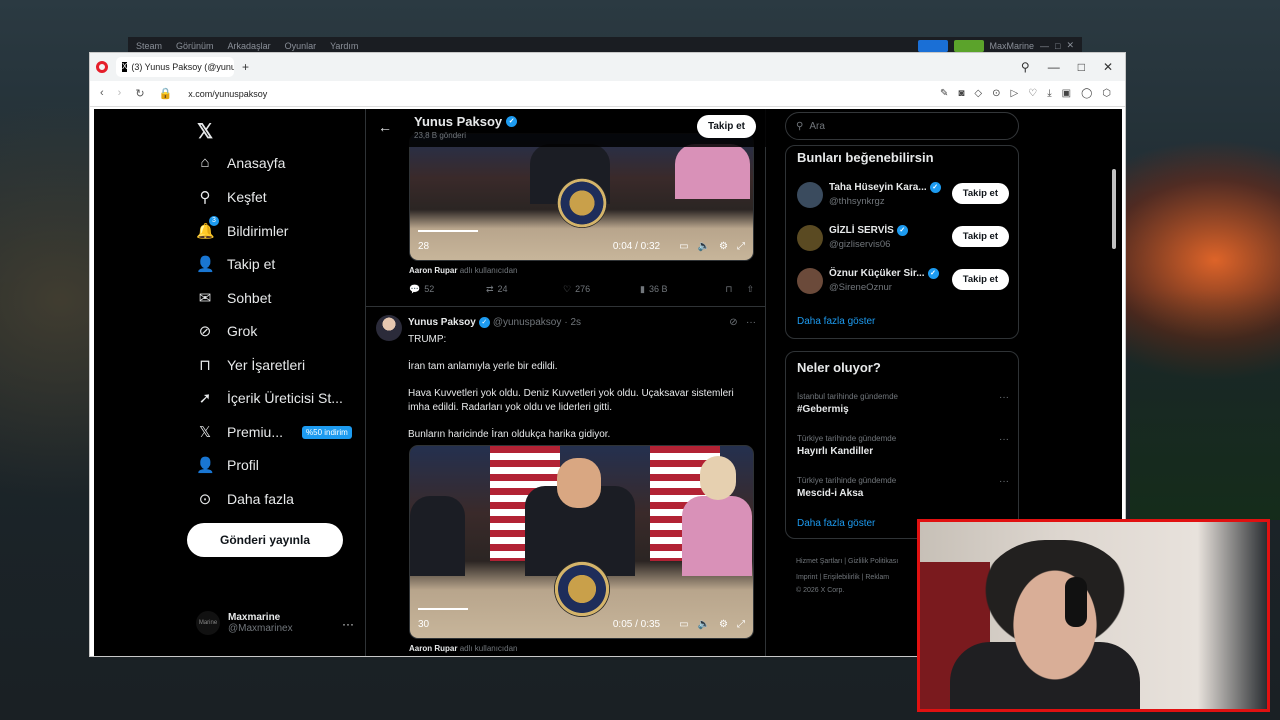  Describe the element at coordinates (601, 289) in the screenshot. I see `like-button: ♡ 276` at that location.